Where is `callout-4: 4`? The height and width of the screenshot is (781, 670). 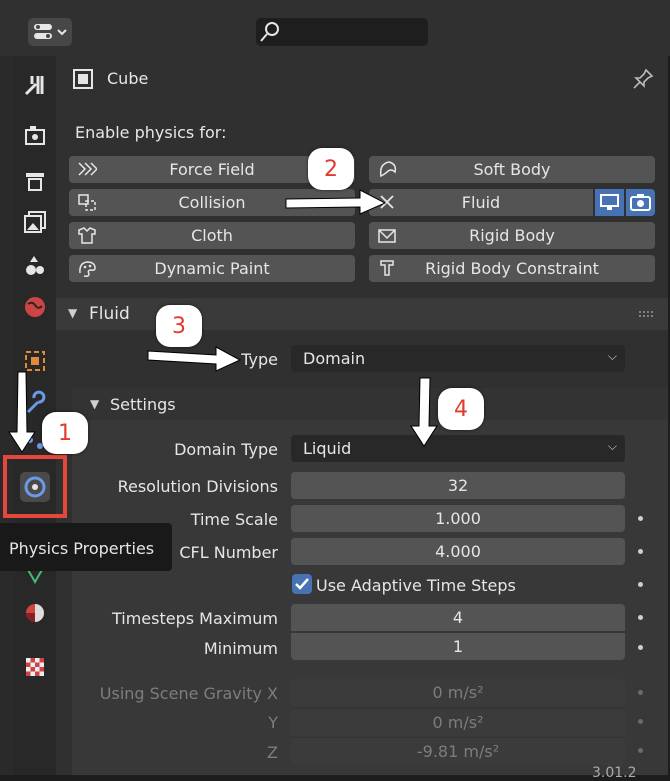 callout-4: 4 is located at coordinates (461, 409).